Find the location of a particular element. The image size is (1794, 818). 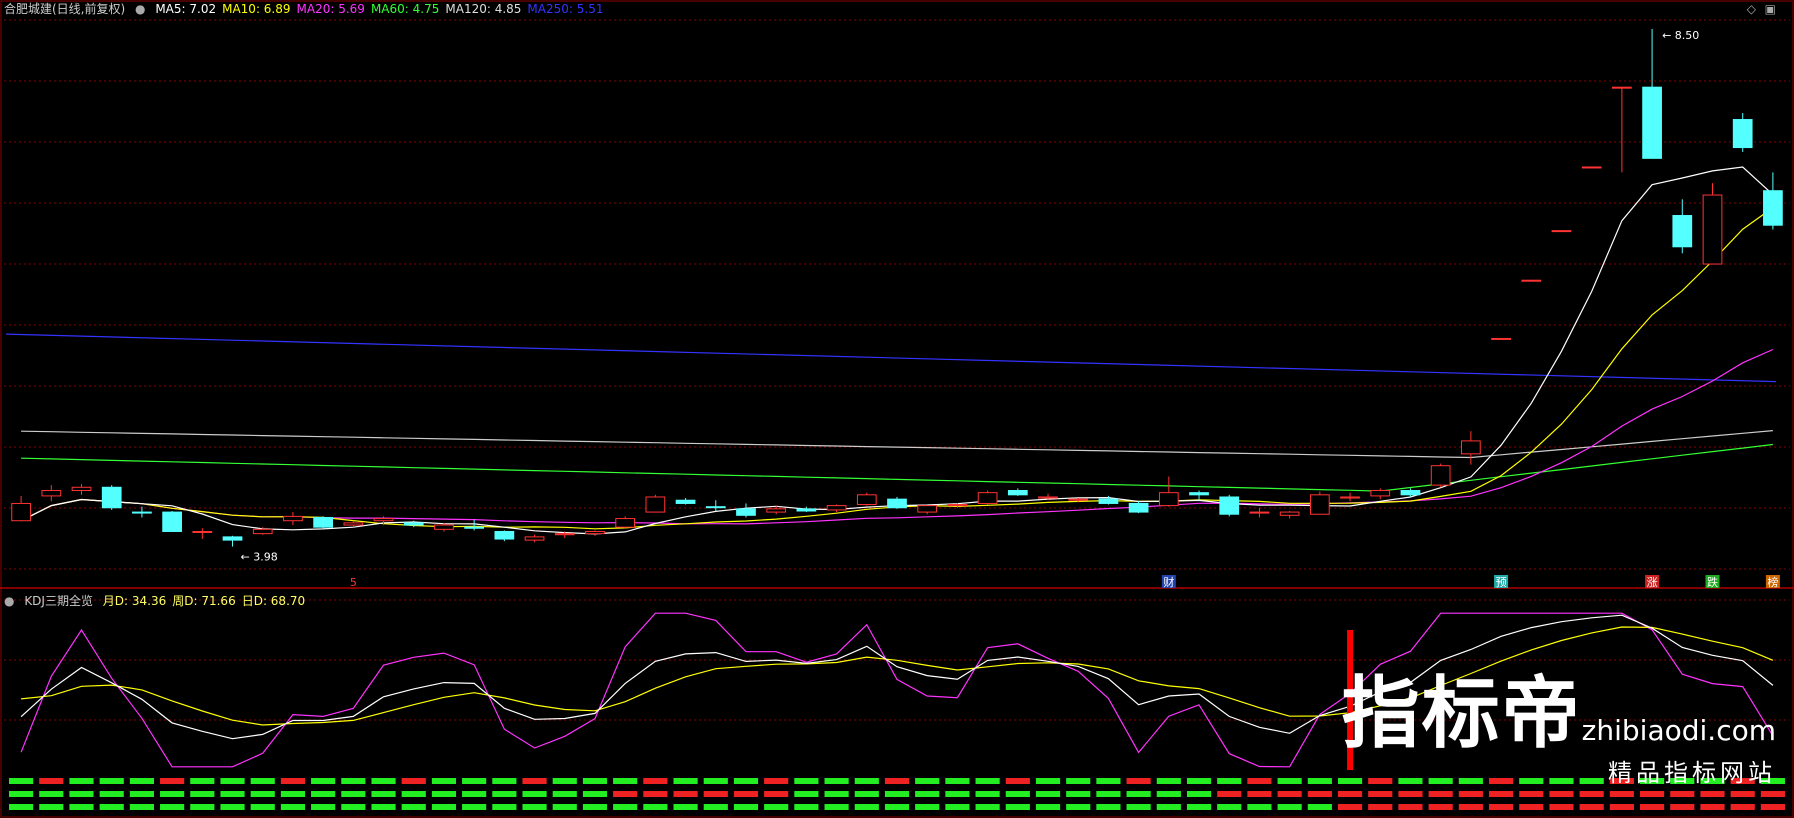

ma-label-1: MA10: 6.89 is located at coordinates (256, 9).